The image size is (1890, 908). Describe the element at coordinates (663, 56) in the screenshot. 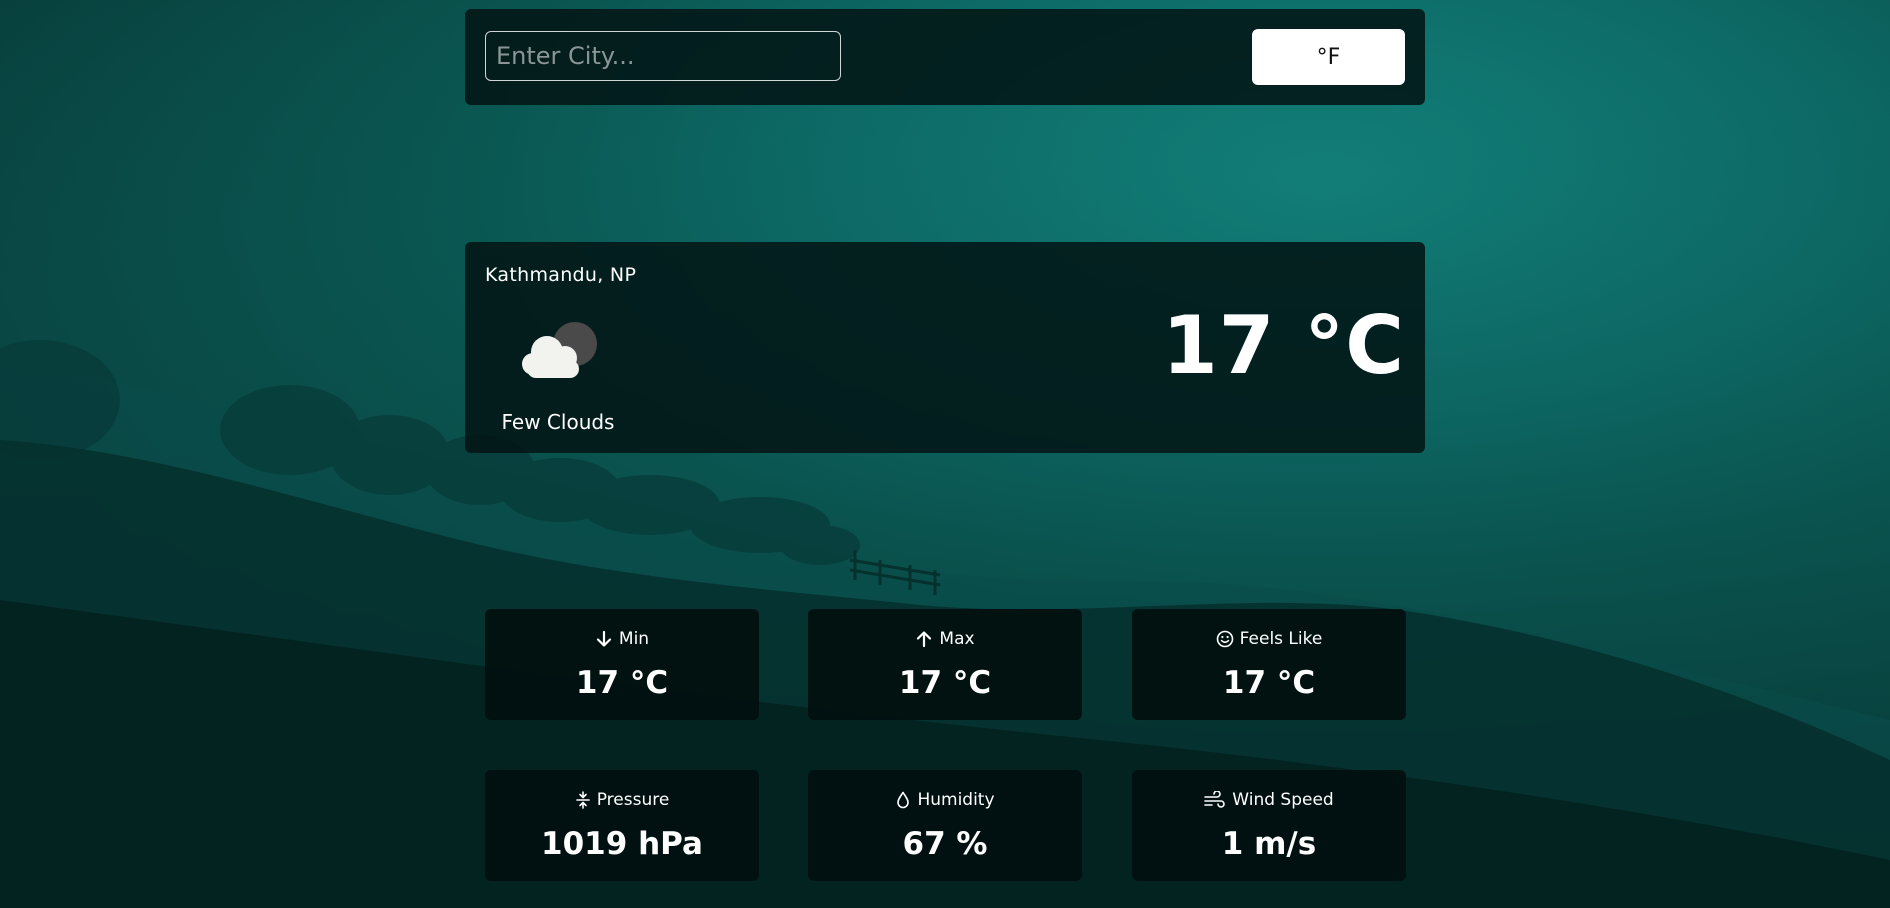

I see `city-search-input` at that location.